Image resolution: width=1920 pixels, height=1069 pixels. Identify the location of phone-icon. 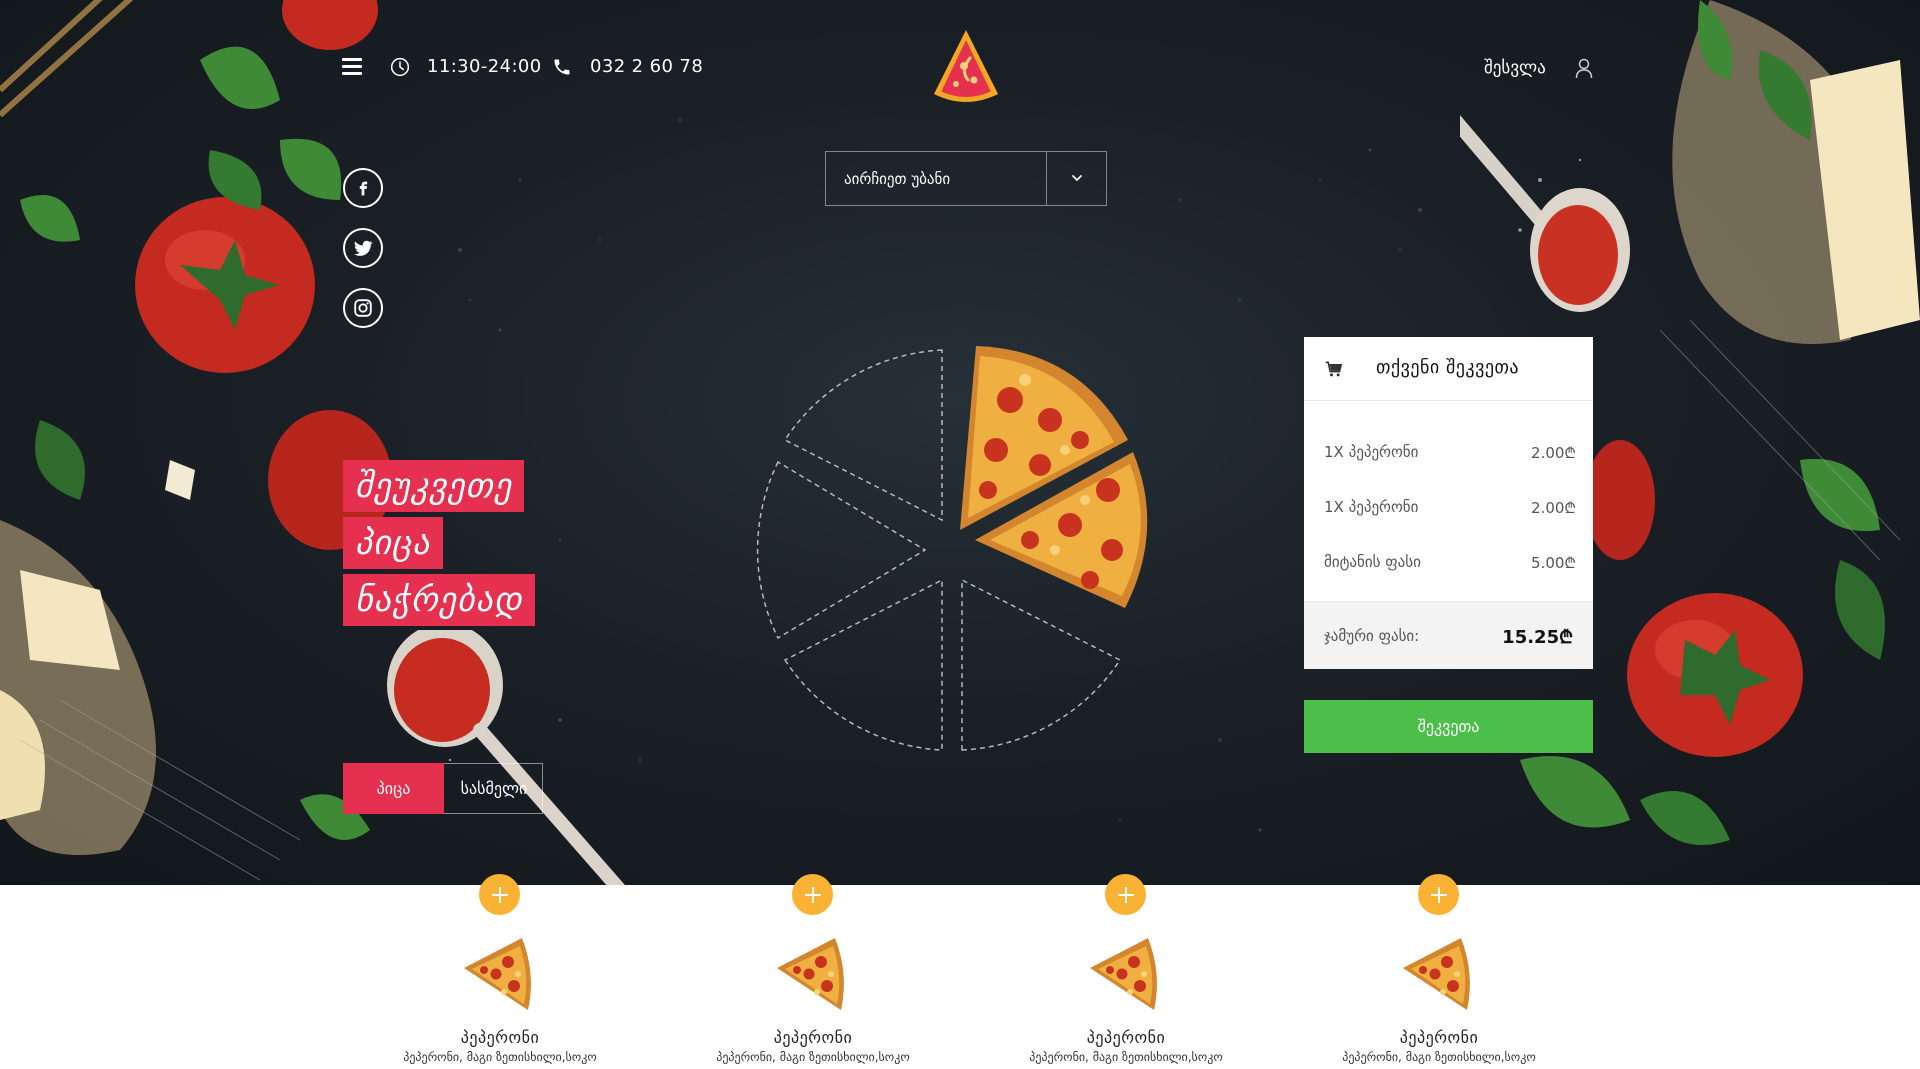
(562, 67).